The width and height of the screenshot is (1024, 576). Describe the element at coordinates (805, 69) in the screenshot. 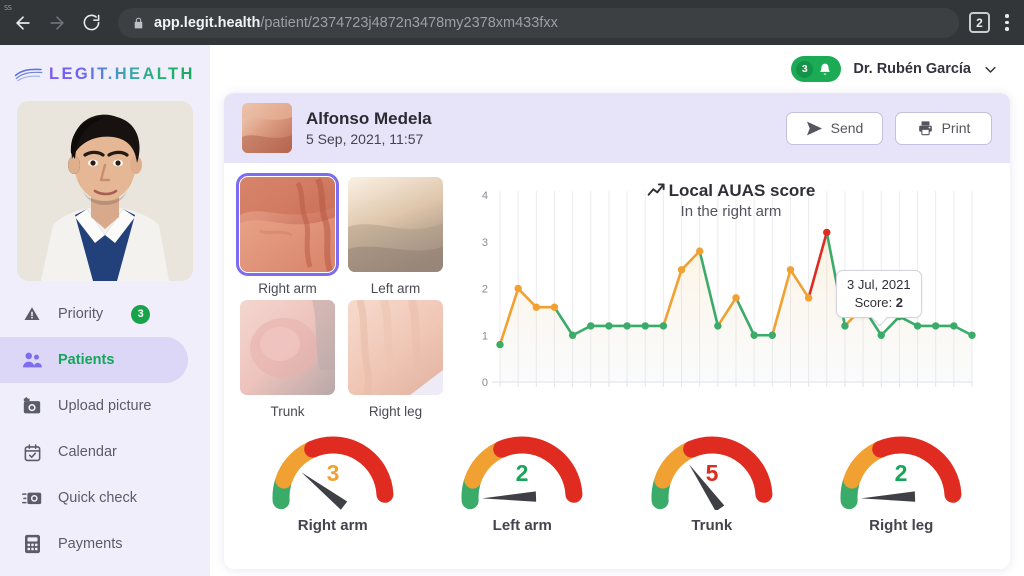

I see `notification-count-badge: 3` at that location.